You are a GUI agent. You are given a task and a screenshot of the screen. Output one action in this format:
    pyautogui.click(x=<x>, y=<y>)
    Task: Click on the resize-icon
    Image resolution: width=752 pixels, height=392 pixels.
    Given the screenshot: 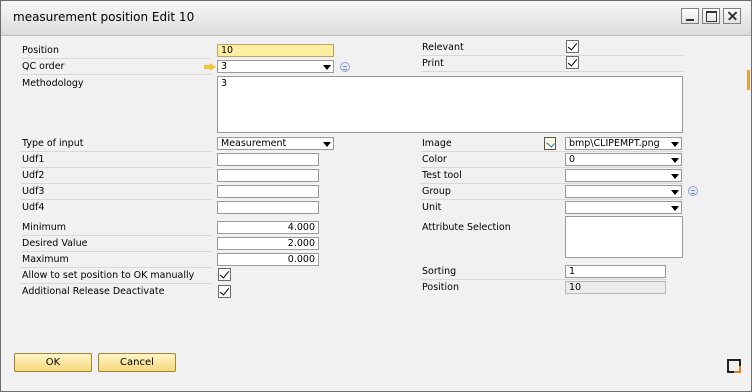 What is the action you would take?
    pyautogui.click(x=734, y=366)
    